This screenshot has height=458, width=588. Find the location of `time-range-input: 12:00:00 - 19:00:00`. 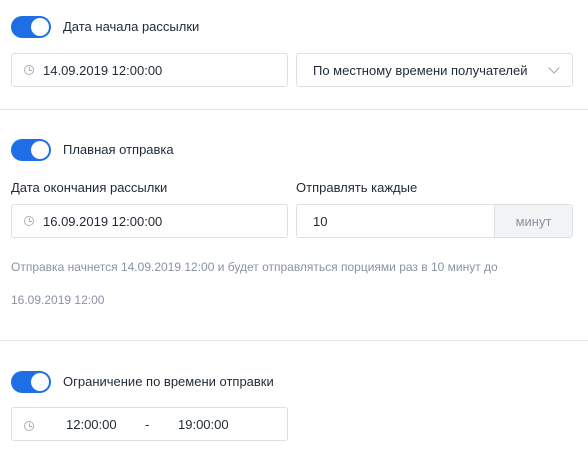

time-range-input: 12:00:00 - 19:00:00 is located at coordinates (149, 424).